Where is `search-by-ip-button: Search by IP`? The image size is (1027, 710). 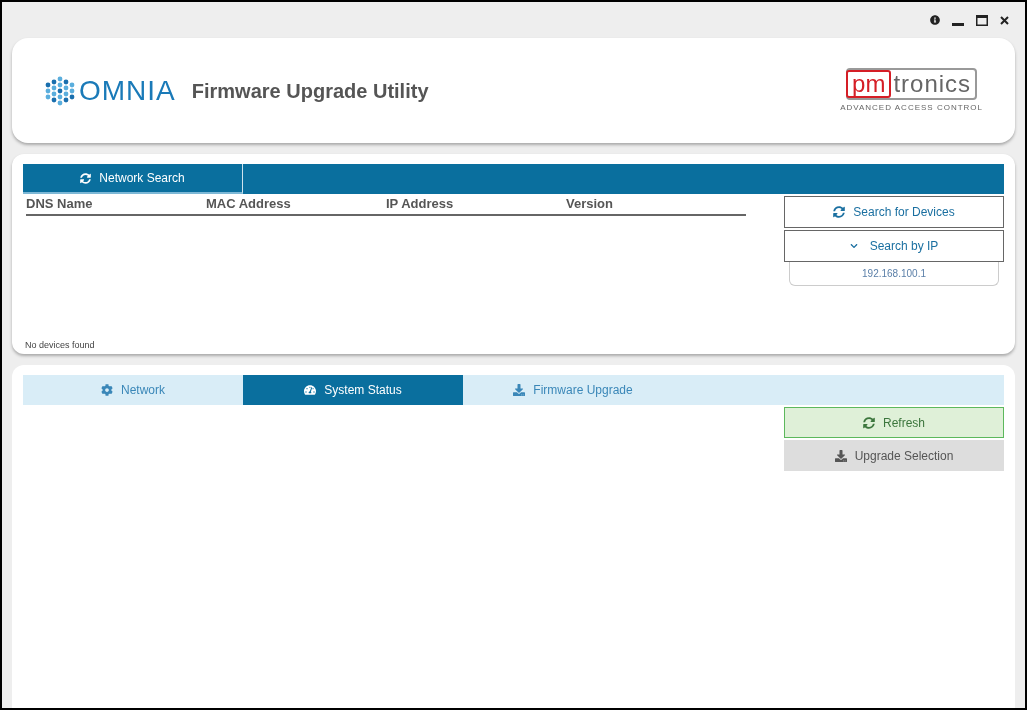
search-by-ip-button: Search by IP is located at coordinates (894, 246).